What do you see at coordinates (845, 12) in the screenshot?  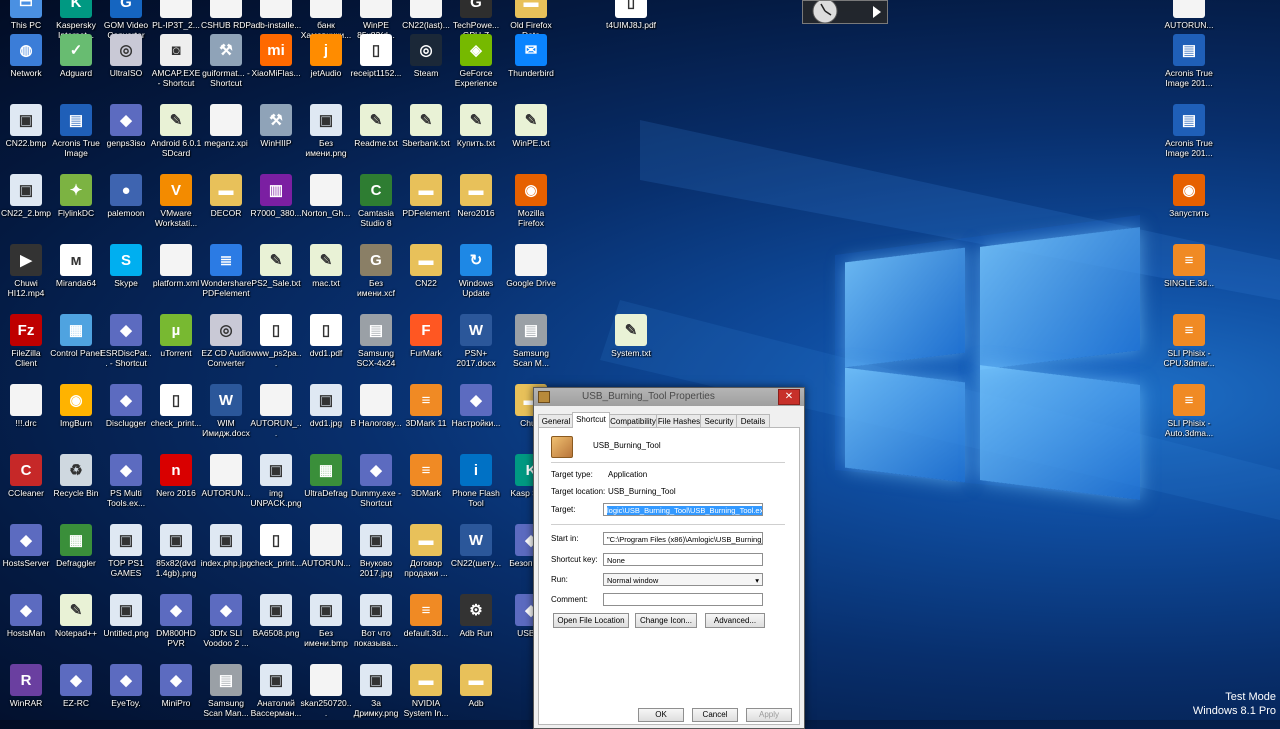 I see `clock-gadget` at bounding box center [845, 12].